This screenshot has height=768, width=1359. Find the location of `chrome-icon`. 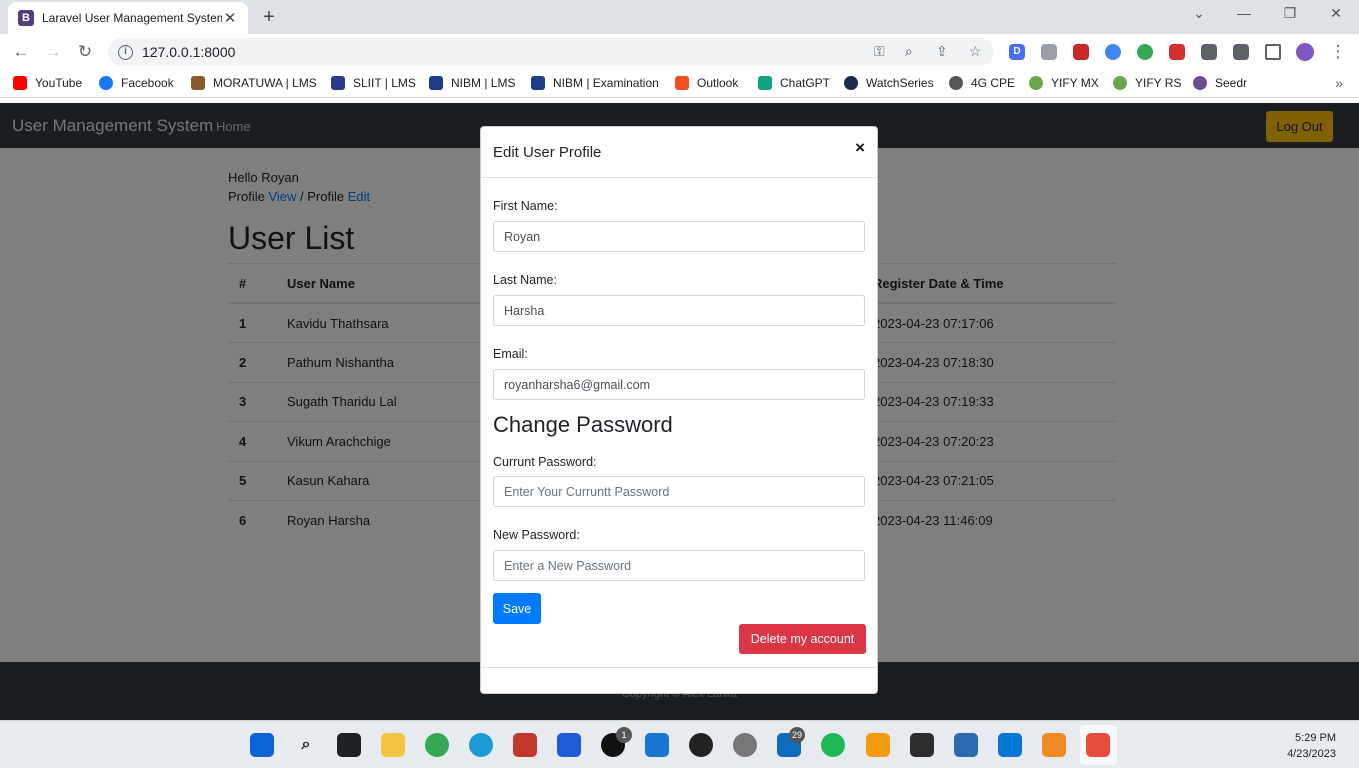

chrome-icon is located at coordinates (437, 745).